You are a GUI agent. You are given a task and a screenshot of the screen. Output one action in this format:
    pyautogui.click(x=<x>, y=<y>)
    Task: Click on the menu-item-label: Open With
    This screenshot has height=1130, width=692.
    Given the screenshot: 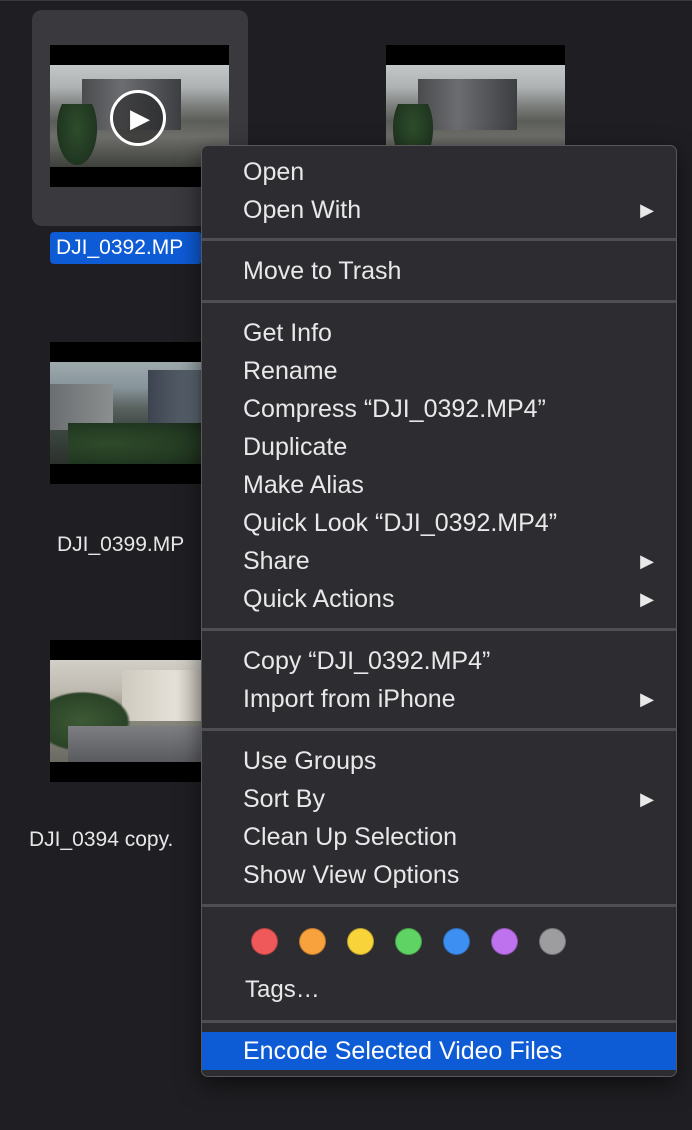 What is the action you would take?
    pyautogui.click(x=302, y=210)
    